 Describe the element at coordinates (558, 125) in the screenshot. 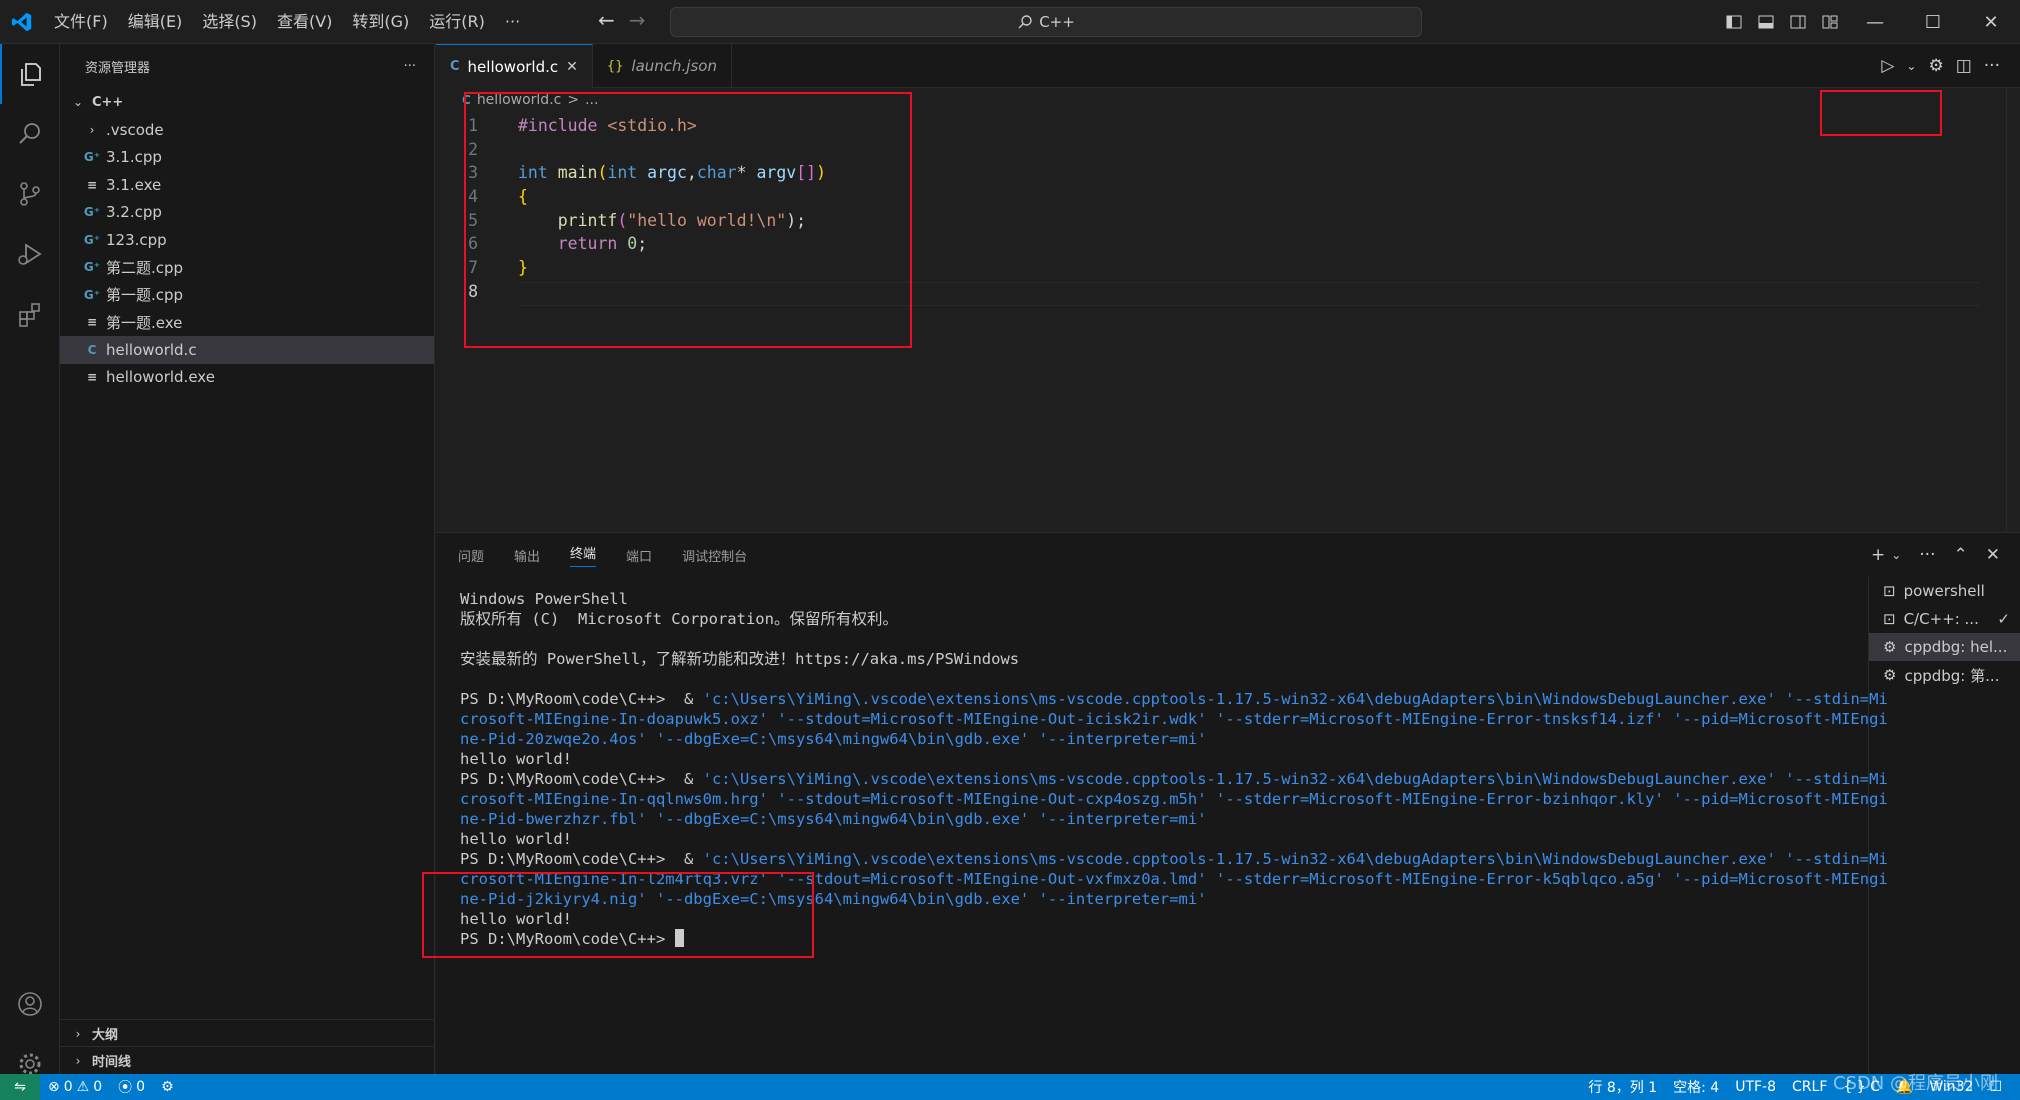

I see `code-token: #include` at that location.